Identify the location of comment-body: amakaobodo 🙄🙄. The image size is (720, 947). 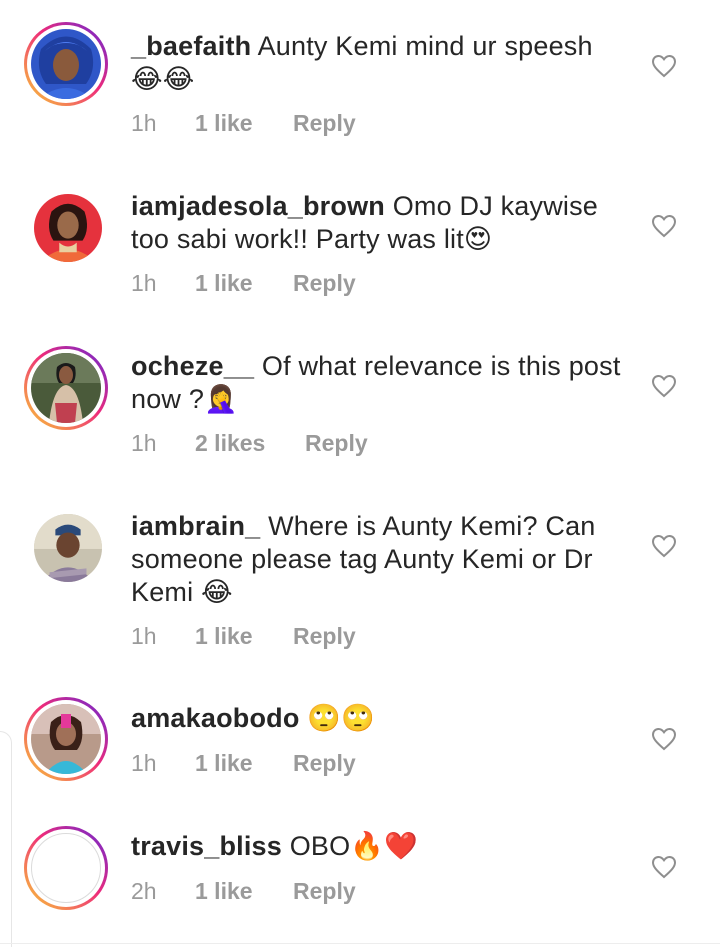
(386, 718).